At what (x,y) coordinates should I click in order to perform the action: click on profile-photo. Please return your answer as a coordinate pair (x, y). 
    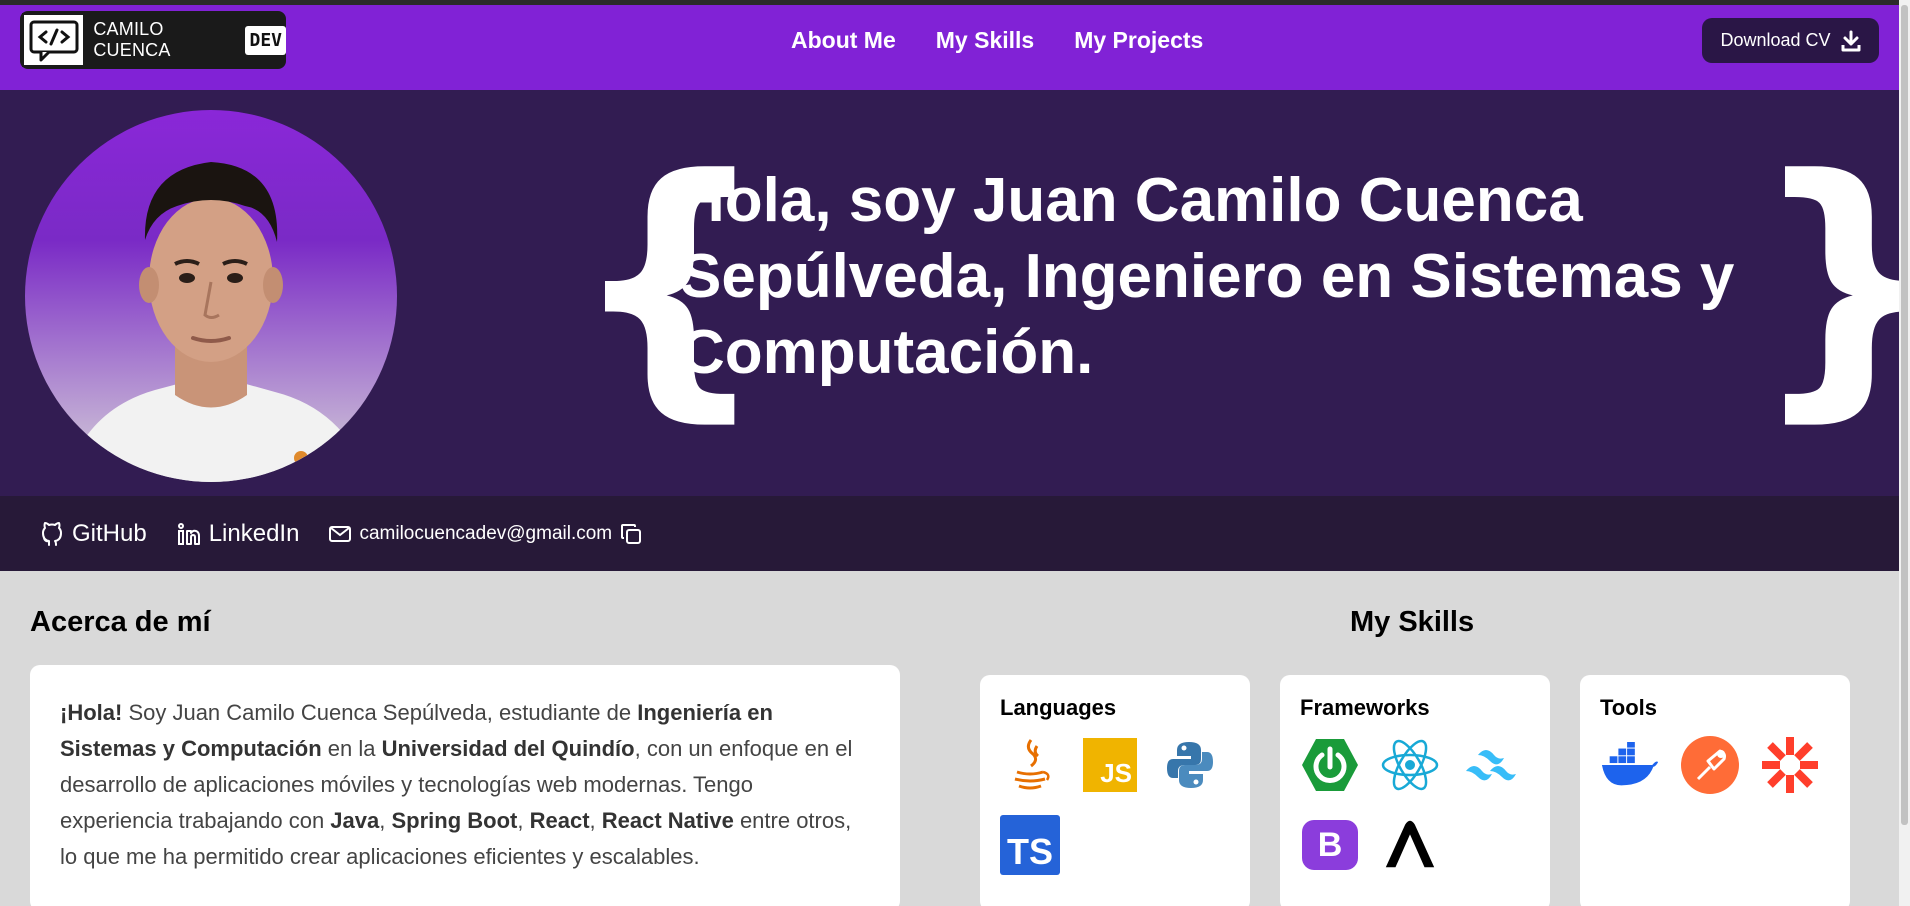
    Looking at the image, I should click on (211, 296).